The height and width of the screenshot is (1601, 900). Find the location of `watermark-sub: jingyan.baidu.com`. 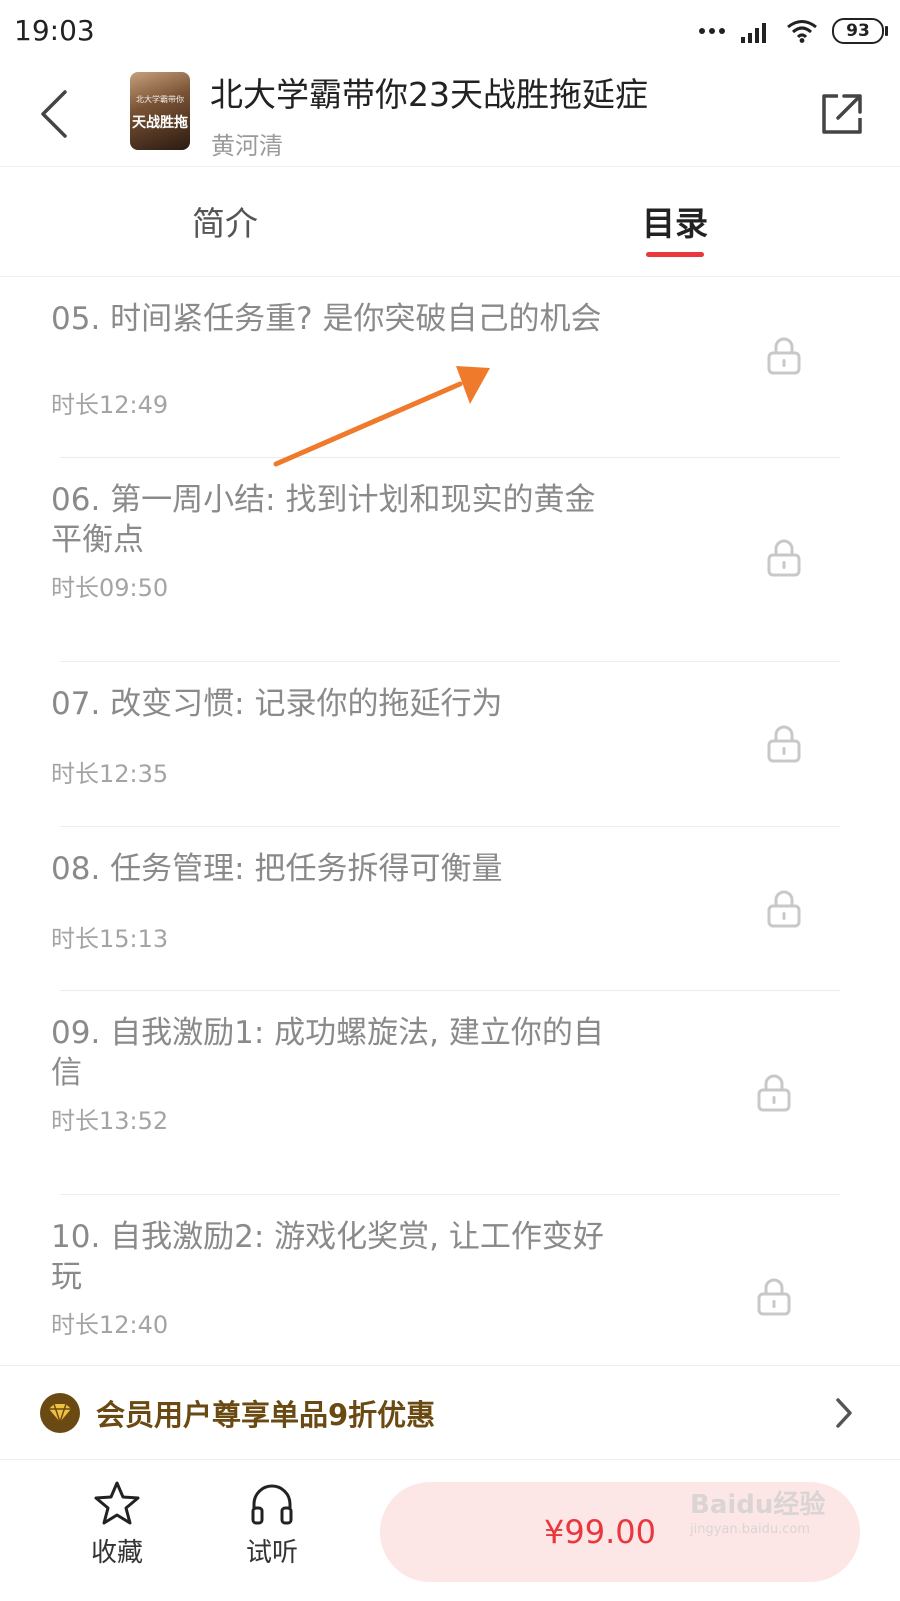

watermark-sub: jingyan.baidu.com is located at coordinates (750, 1529).